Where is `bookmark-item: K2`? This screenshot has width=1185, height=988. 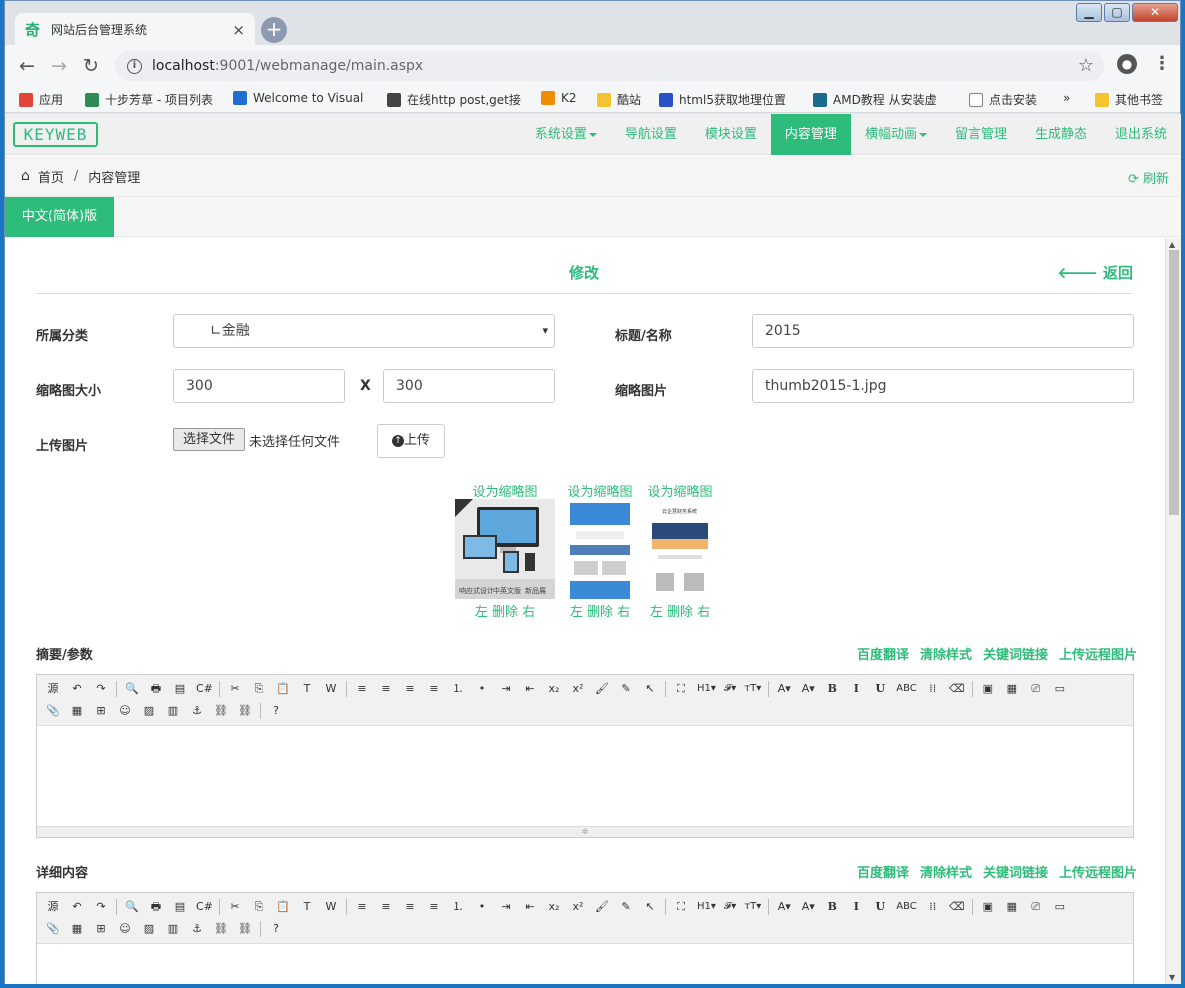
bookmark-item: K2 is located at coordinates (559, 98).